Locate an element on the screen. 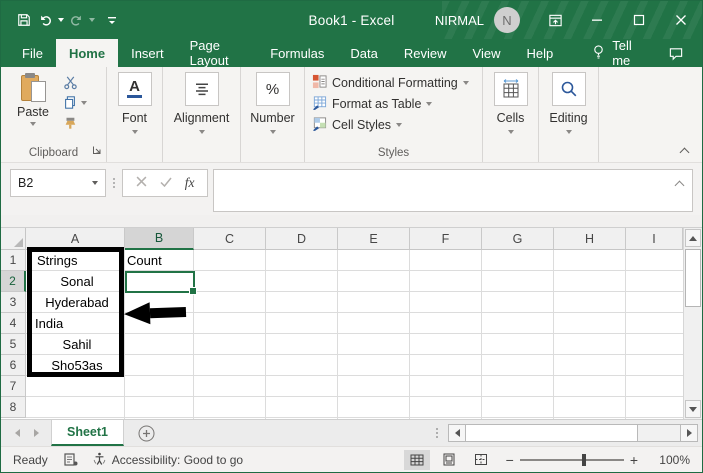 Image resolution: width=703 pixels, height=473 pixels. expand-formula-bar-icon is located at coordinates (679, 185).